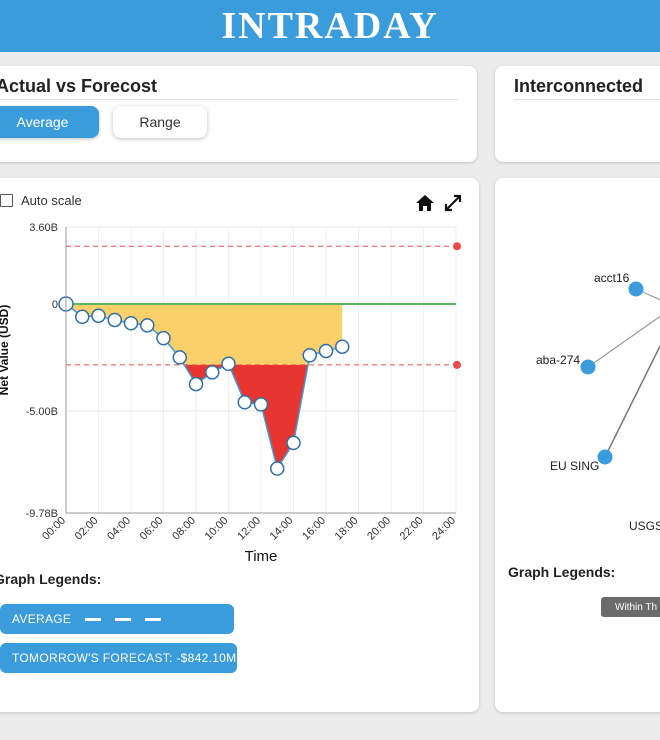 The image size is (660, 740). Describe the element at coordinates (598, 402) in the screenshot. I see `network-graph: acct16 aba-274 EU SING USGS` at that location.